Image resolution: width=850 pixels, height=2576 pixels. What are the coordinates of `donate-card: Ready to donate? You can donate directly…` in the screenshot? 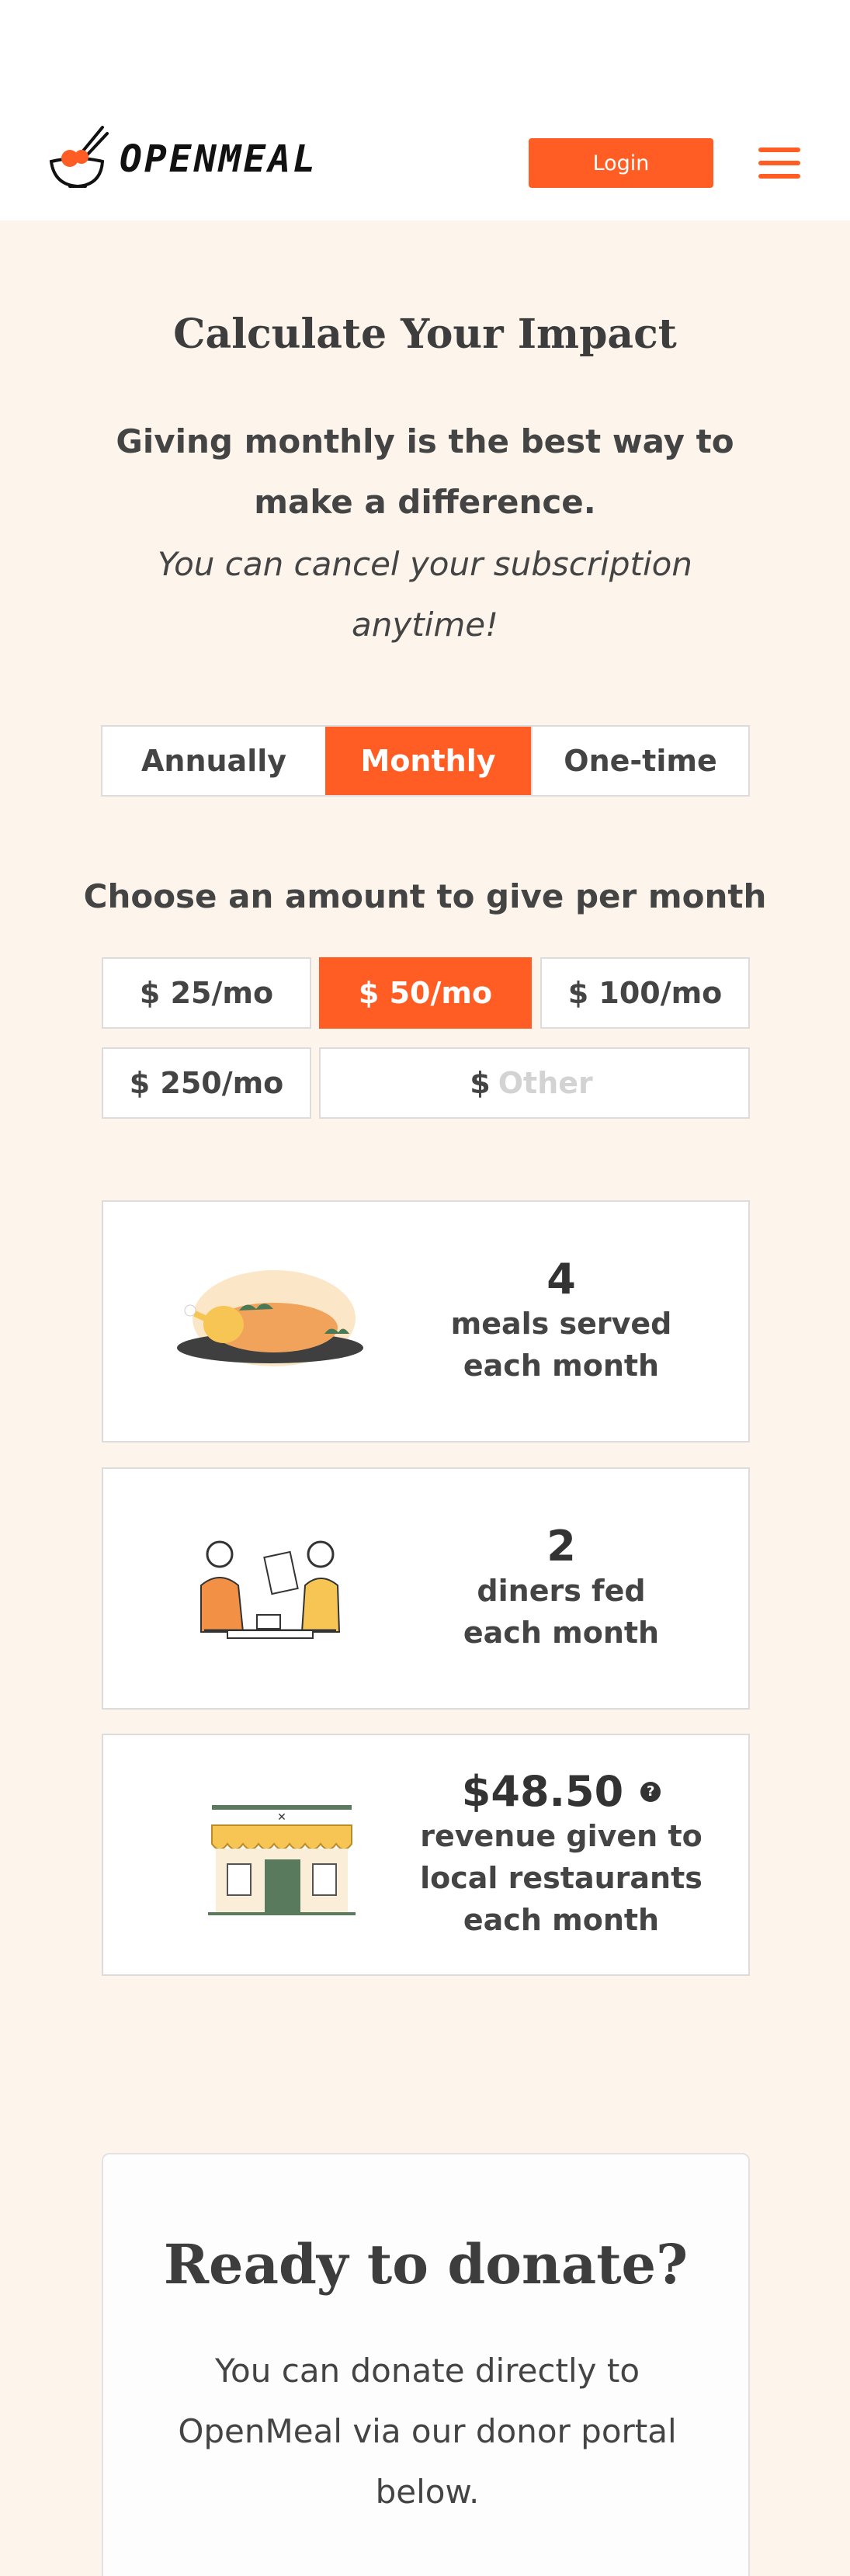 It's located at (426, 2364).